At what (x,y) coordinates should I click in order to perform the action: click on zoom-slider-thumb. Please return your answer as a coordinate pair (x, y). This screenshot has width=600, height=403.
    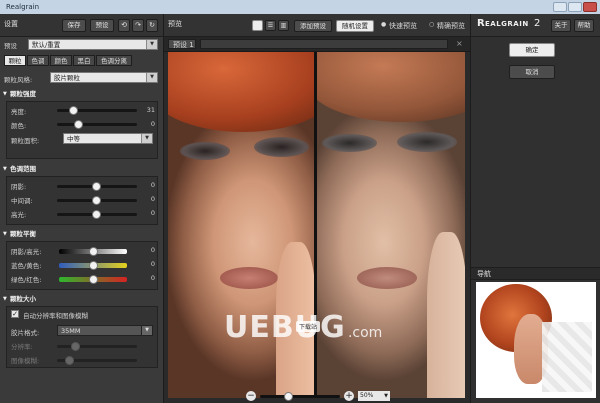
    Looking at the image, I should click on (288, 396).